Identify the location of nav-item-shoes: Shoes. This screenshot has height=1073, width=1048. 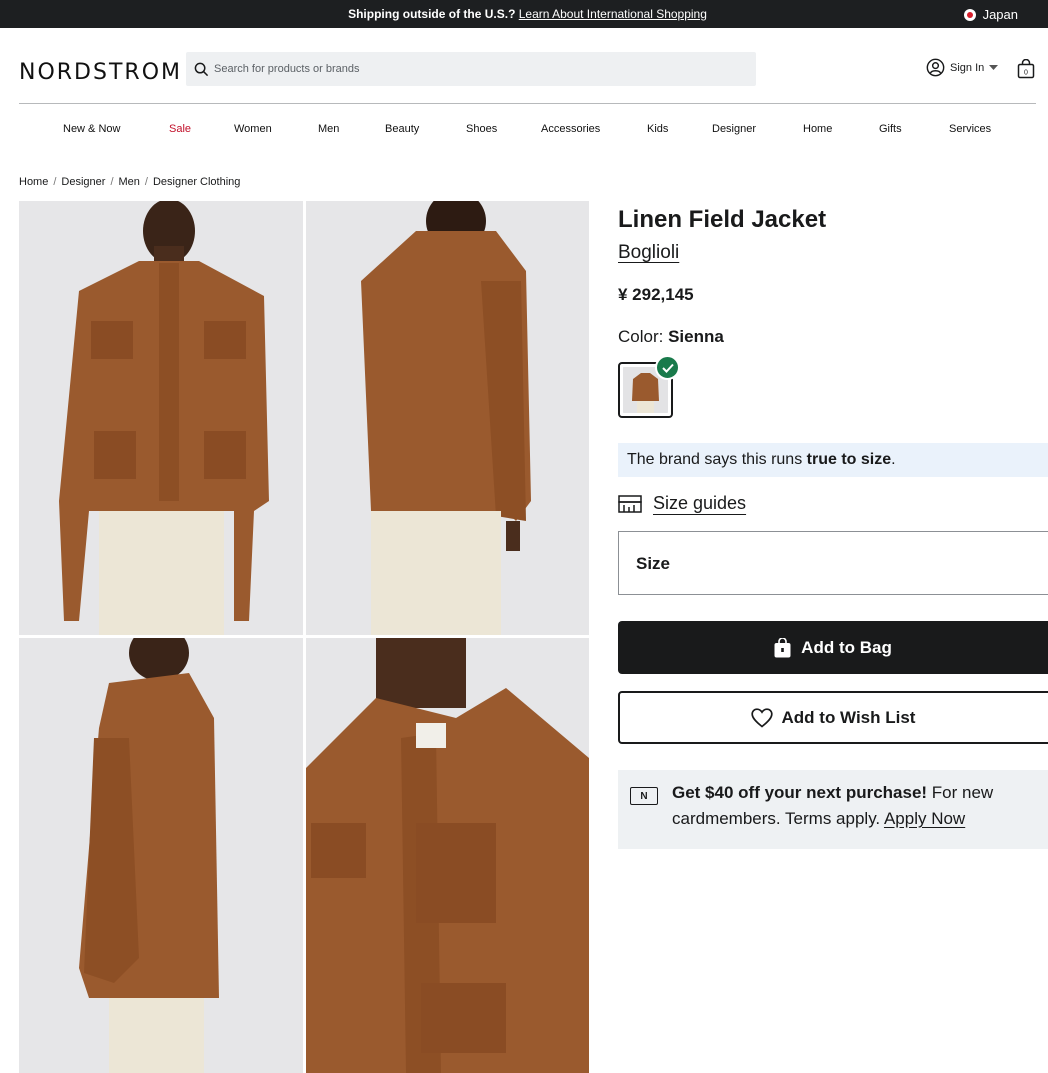
(481, 129).